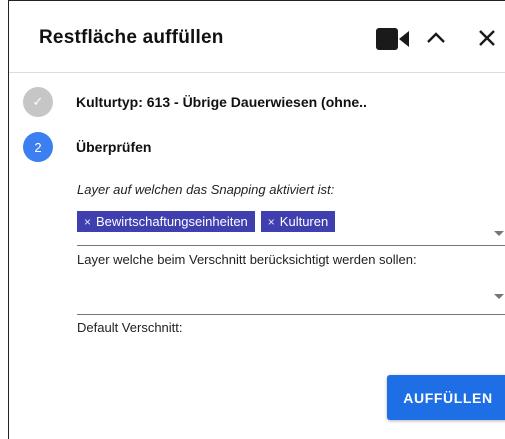 The height and width of the screenshot is (439, 505). I want to click on close-button, so click(487, 38).